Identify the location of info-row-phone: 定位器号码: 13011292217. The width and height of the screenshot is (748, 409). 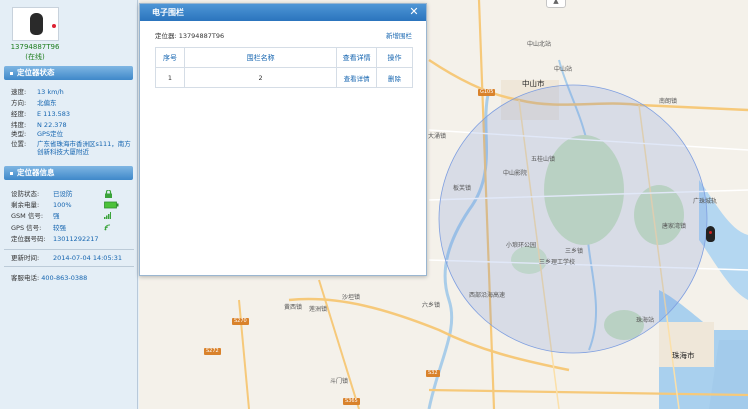
(73, 239).